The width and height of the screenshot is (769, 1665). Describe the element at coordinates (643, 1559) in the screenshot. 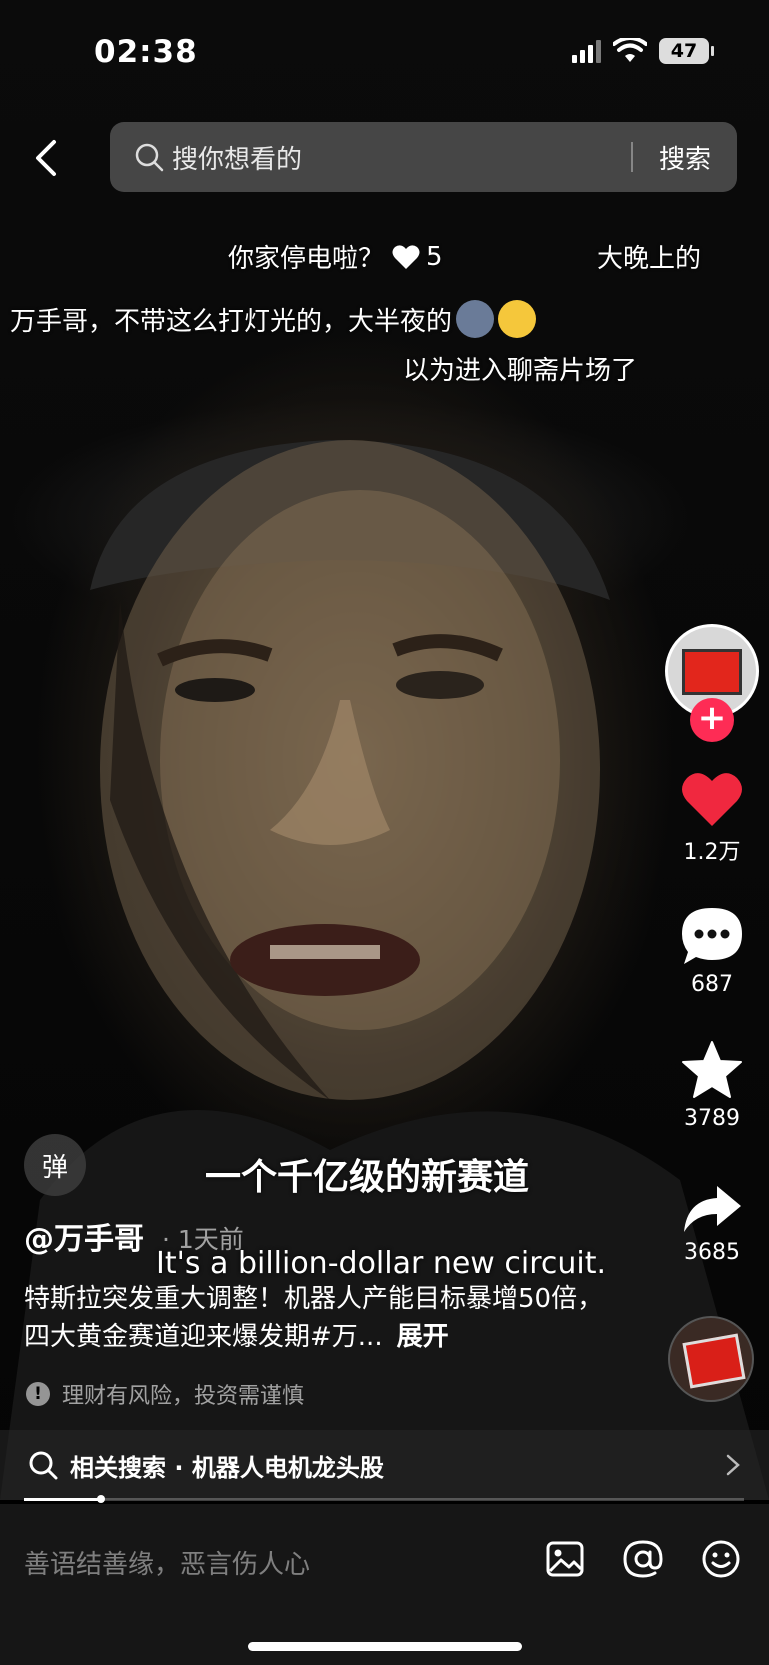

I see `mention-at-icon` at that location.